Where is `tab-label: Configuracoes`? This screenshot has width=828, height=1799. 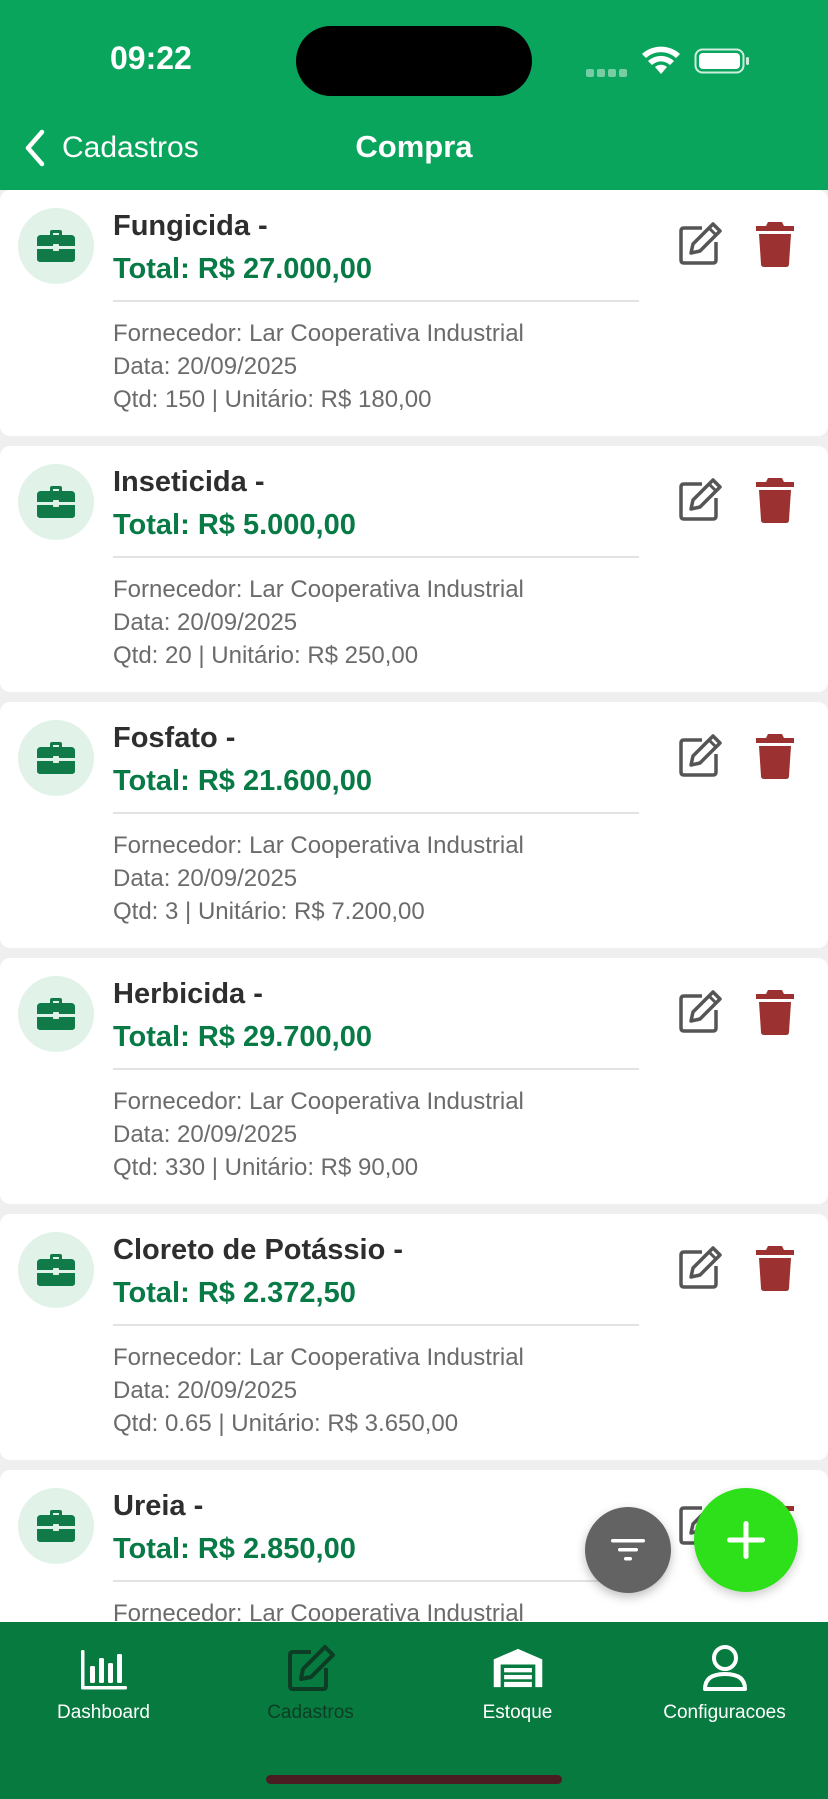
tab-label: Configuracoes is located at coordinates (724, 1712).